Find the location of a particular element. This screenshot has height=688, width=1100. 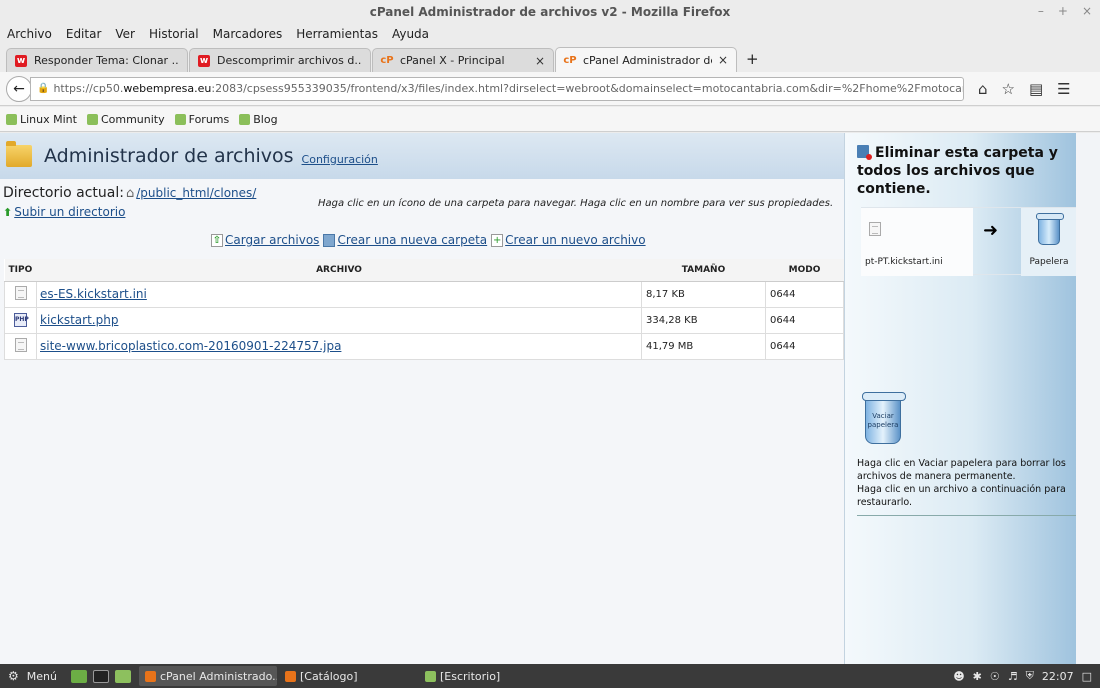

column-size: Tamaño is located at coordinates (703, 270).